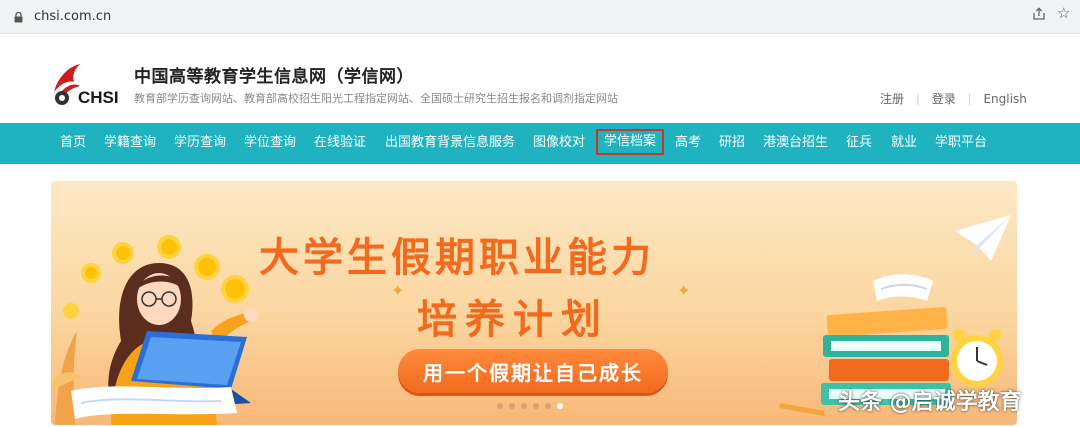 The height and width of the screenshot is (427, 1080). What do you see at coordinates (457, 258) in the screenshot?
I see `banner-headline: 大学生假期职业能力` at bounding box center [457, 258].